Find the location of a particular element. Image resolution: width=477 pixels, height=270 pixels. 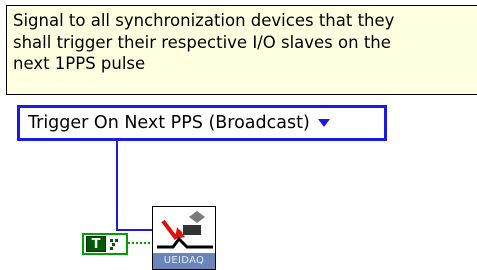

ueidaq-trigger-subvi: UEIDAQ is located at coordinates (184, 238).